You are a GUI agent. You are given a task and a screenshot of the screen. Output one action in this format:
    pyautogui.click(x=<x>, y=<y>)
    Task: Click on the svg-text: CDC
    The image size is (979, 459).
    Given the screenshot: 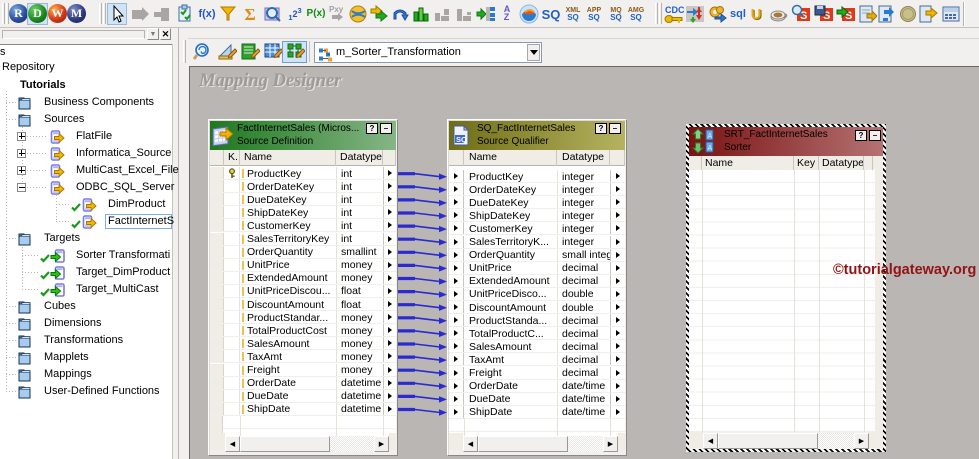 What is the action you would take?
    pyautogui.click(x=674, y=10)
    